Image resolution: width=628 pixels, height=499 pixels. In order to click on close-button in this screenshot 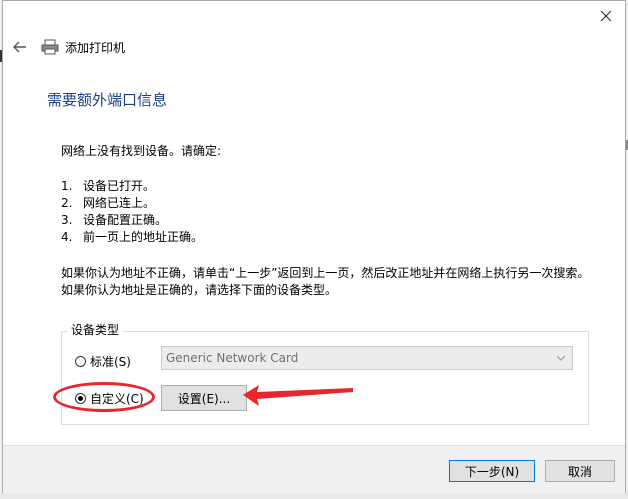, I will do `click(606, 16)`.